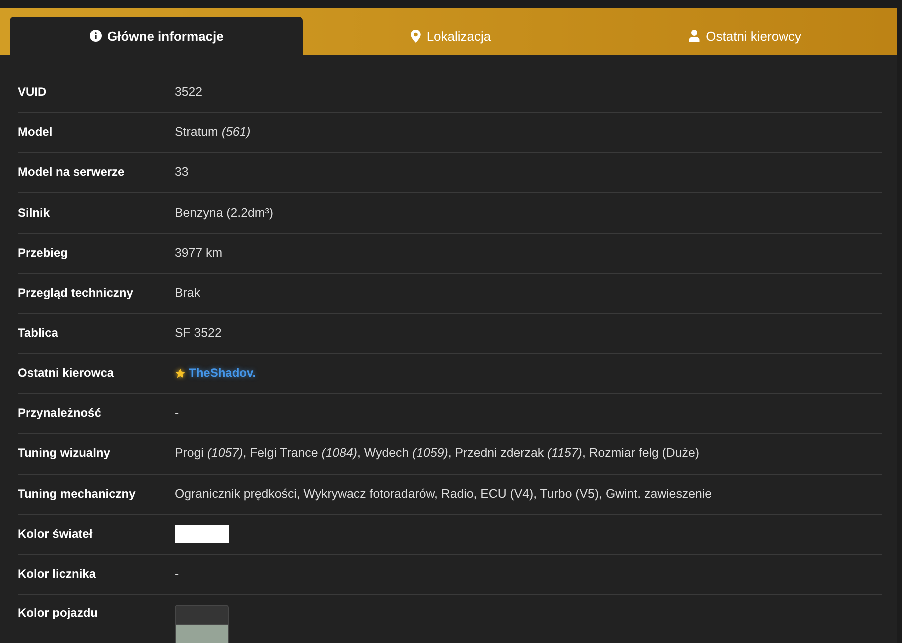  I want to click on field-label: Silnik, so click(34, 213).